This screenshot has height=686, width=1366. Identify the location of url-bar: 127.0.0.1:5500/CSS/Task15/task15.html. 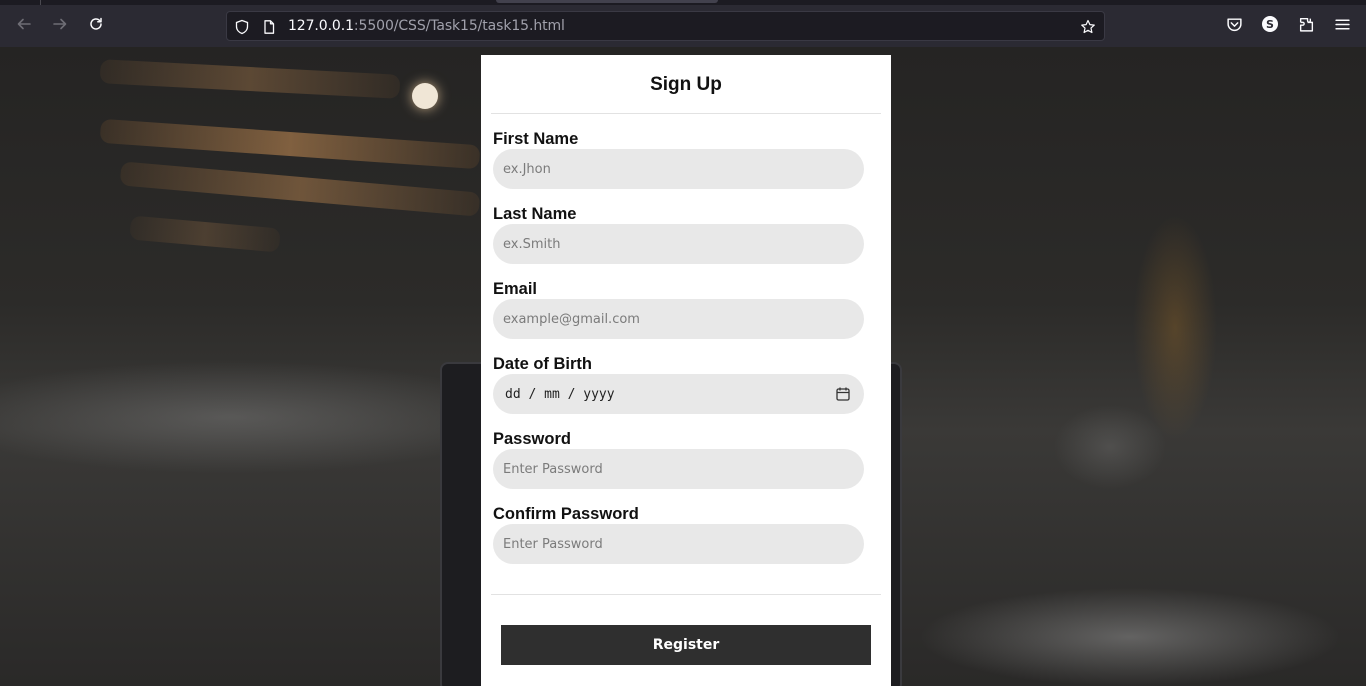
(665, 26).